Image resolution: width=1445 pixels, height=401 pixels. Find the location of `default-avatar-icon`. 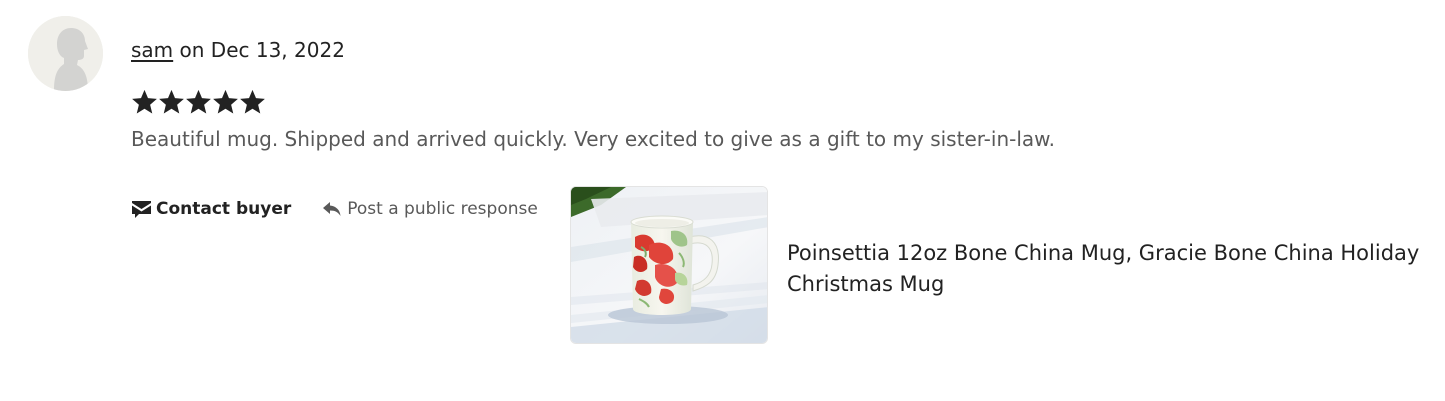

default-avatar-icon is located at coordinates (65, 53).